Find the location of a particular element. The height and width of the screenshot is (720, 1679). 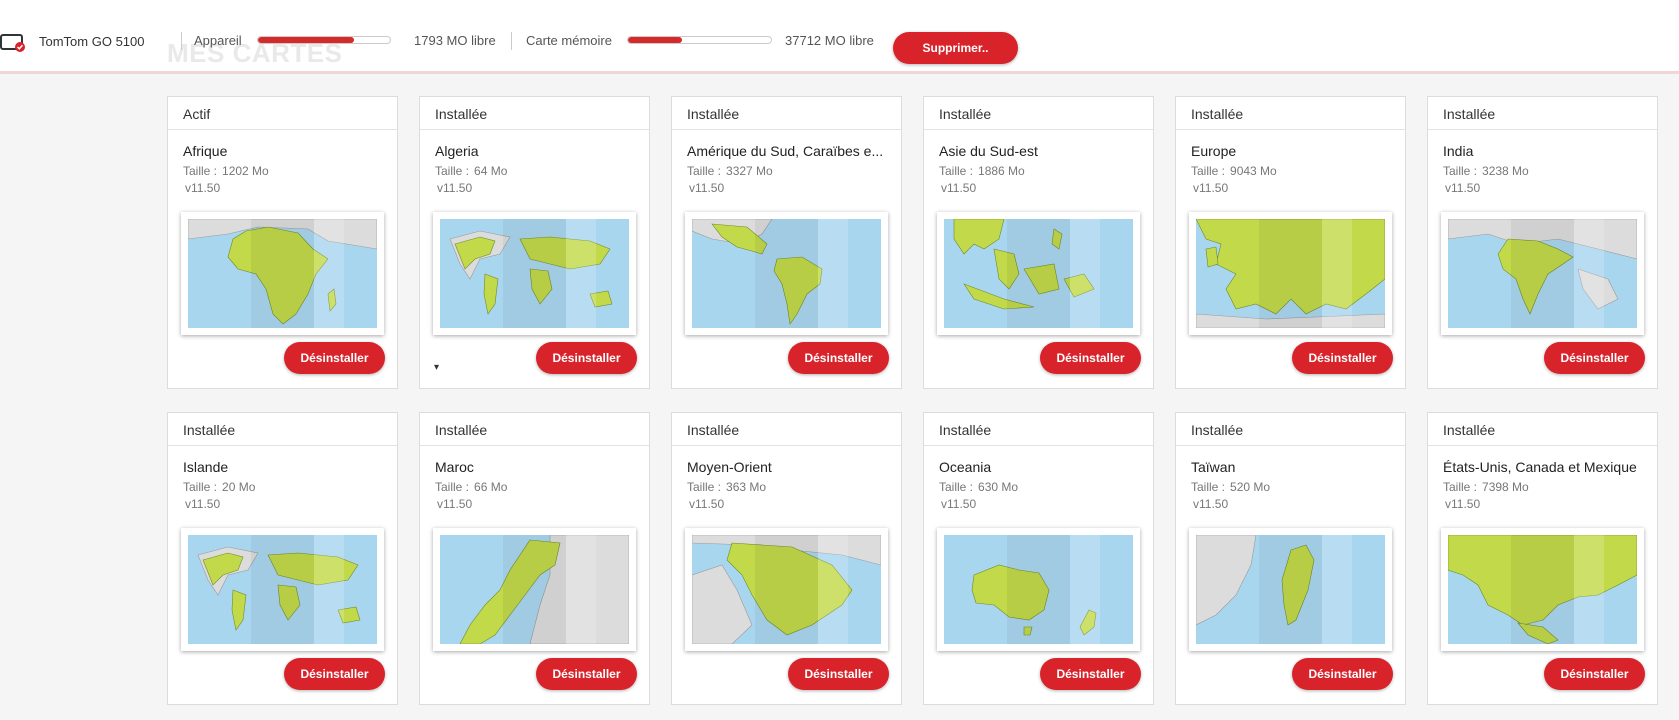

map-size-value: 7398 Mo is located at coordinates (1505, 487).